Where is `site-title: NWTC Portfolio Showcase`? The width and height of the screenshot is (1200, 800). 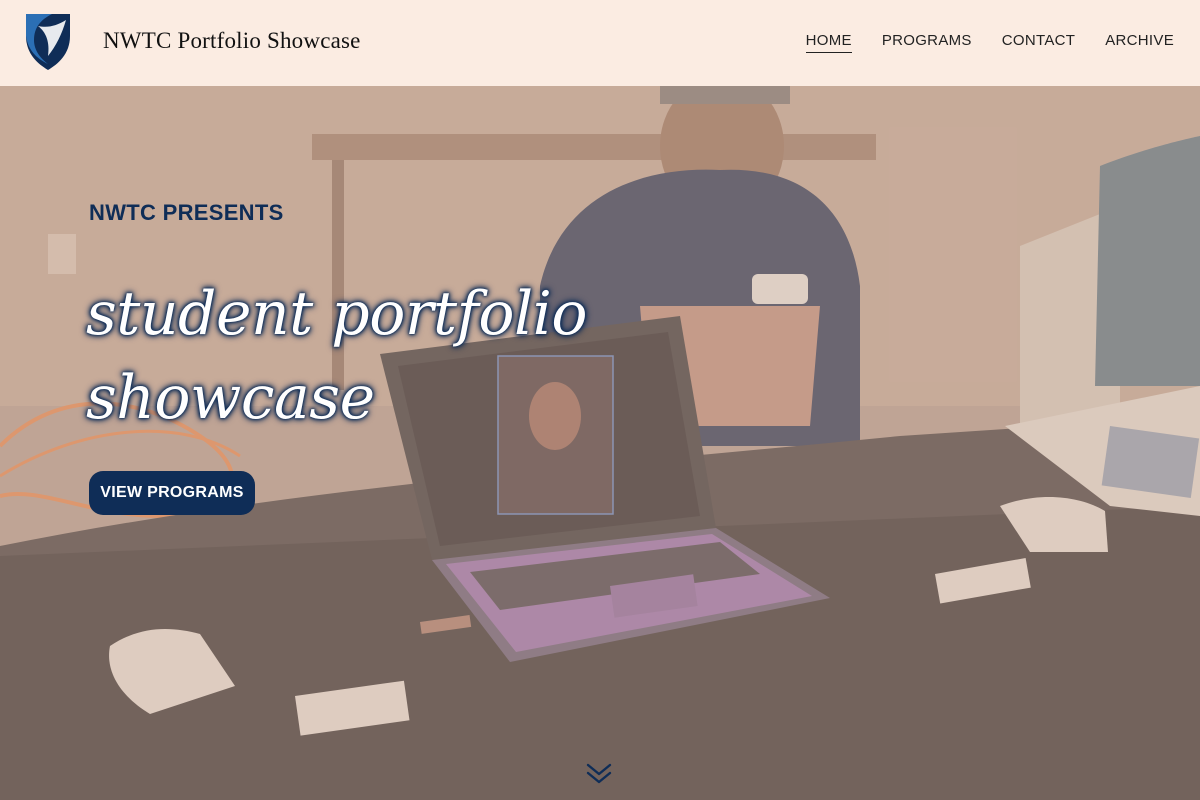 site-title: NWTC Portfolio Showcase is located at coordinates (232, 41).